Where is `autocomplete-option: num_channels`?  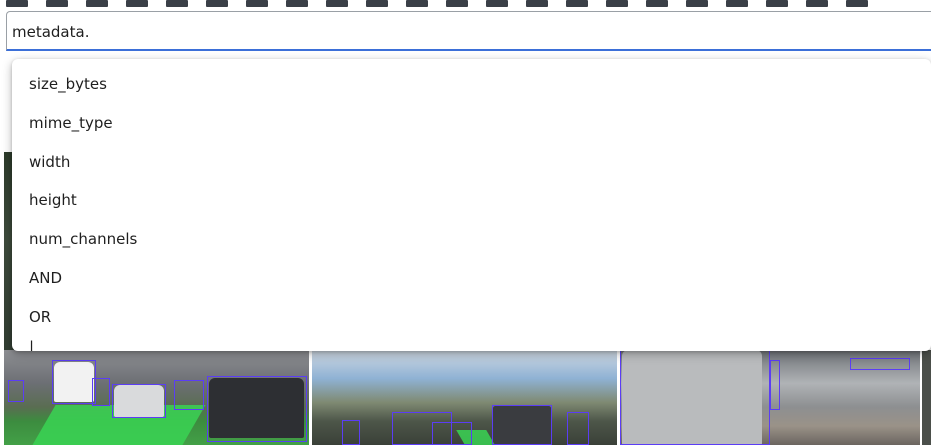
autocomplete-option: num_channels is located at coordinates (471, 239).